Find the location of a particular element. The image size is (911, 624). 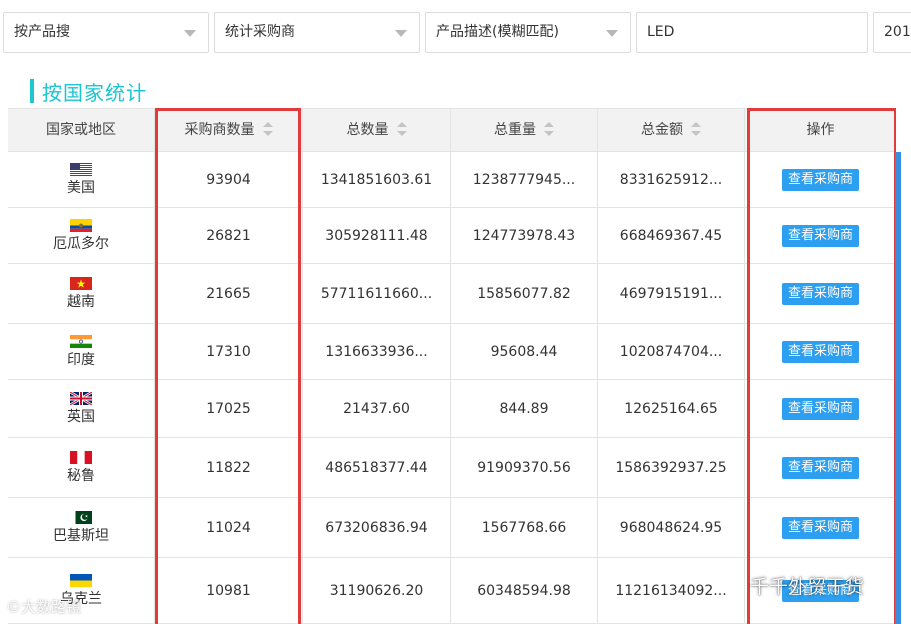

cell-weight: 844.89 is located at coordinates (524, 408).